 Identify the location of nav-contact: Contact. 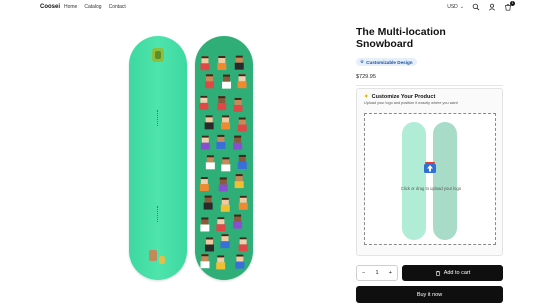
(117, 7).